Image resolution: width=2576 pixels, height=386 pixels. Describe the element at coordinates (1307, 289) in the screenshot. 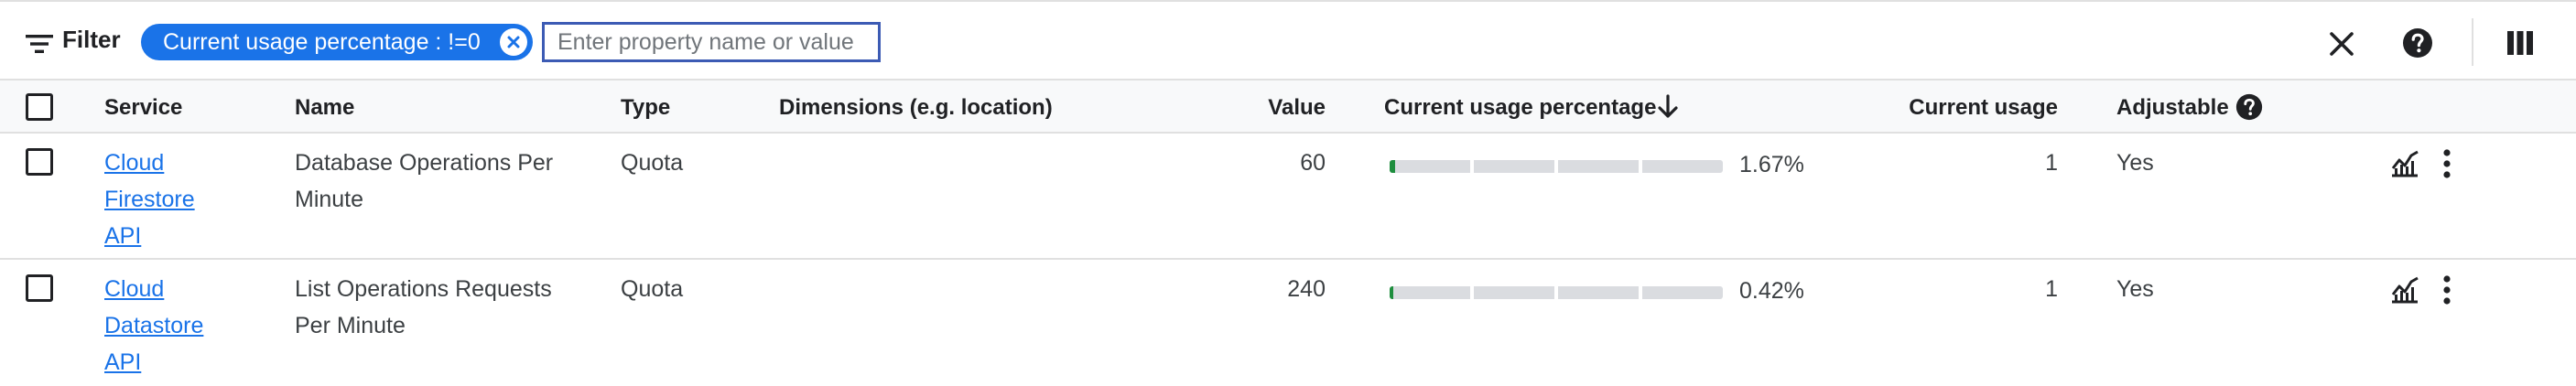

I see `quota-value: 240` at that location.